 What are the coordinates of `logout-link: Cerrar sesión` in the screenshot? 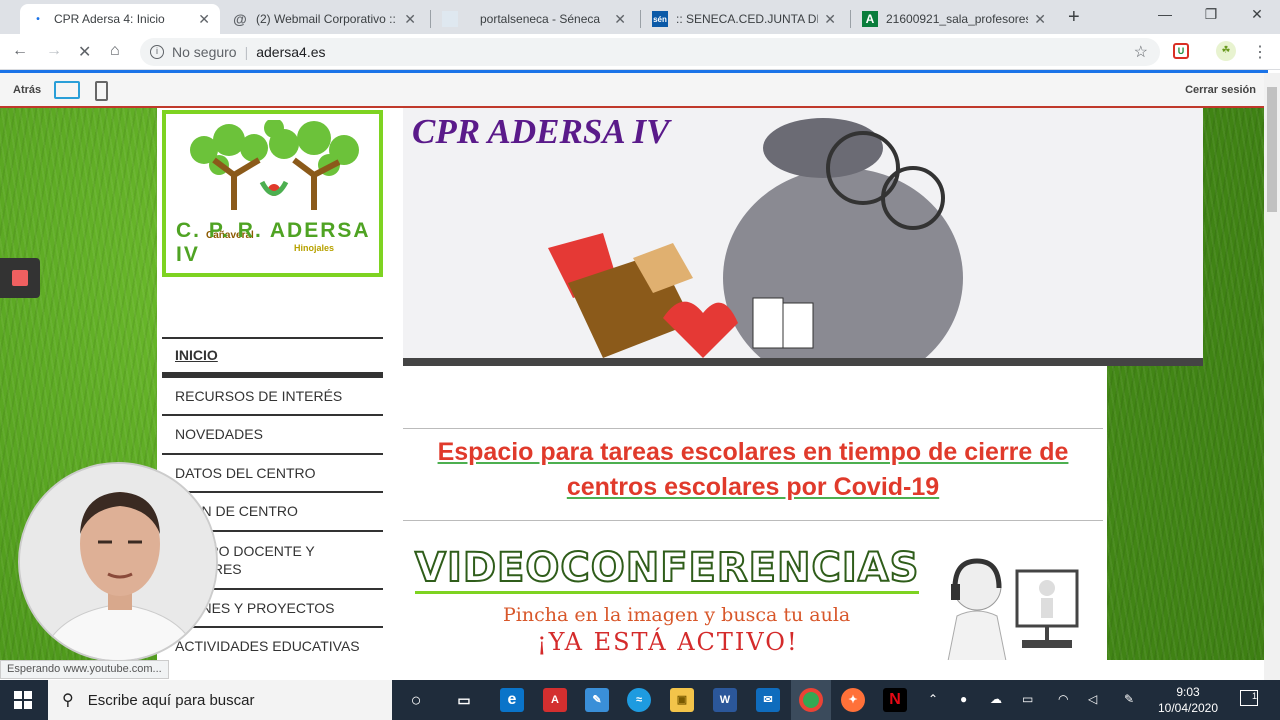 It's located at (1220, 90).